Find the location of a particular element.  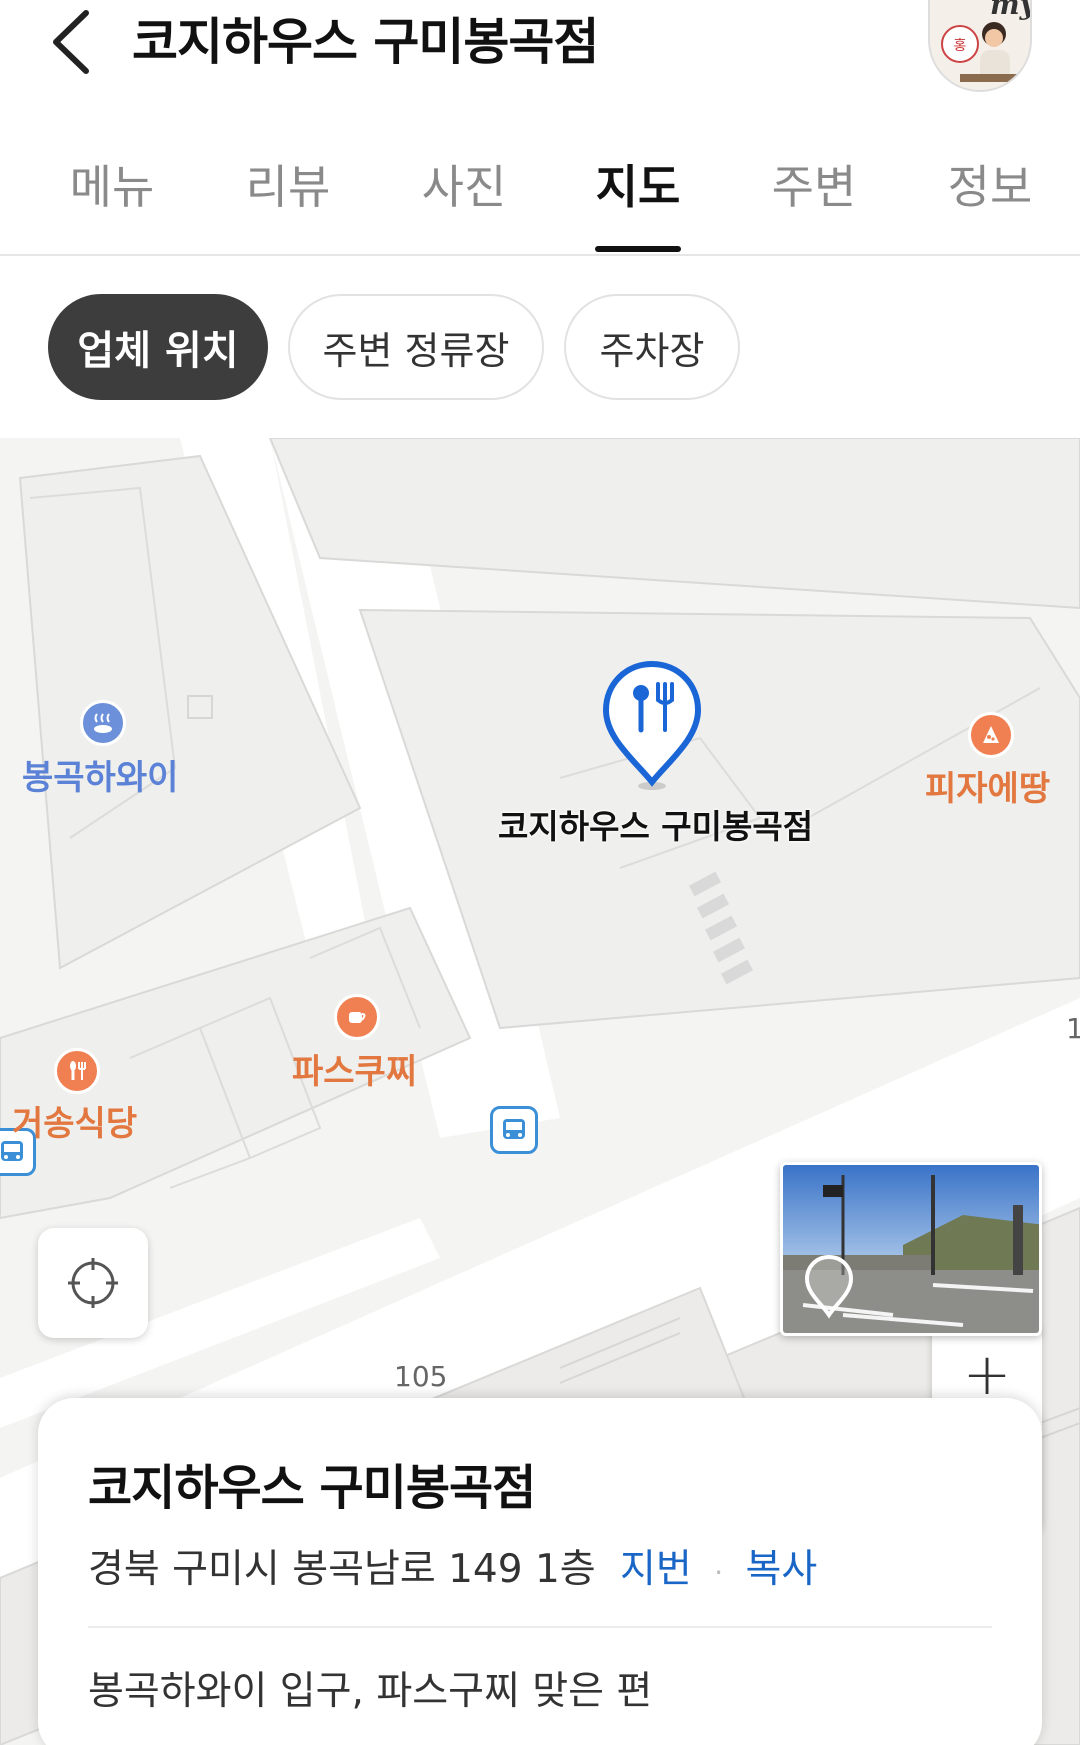

tab-bar: 메뉴 리뷰 사진 지도 주변 정보 is located at coordinates (540, 193).